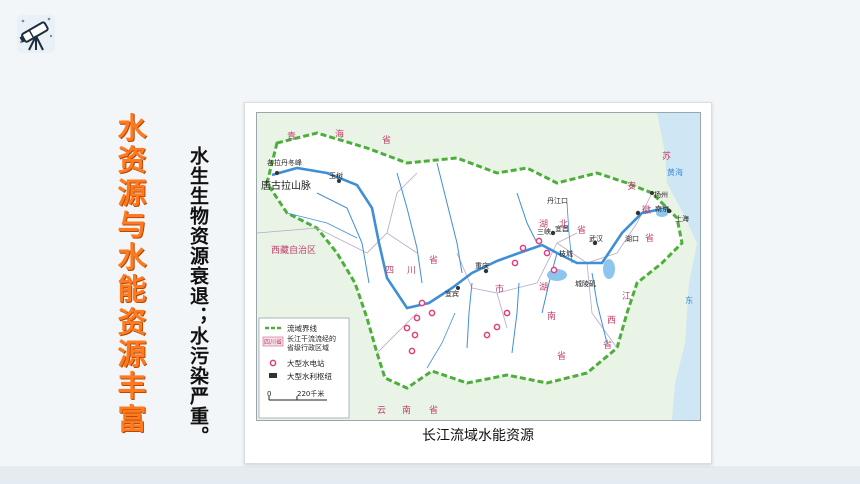 The width and height of the screenshot is (860, 484). Describe the element at coordinates (132, 386) in the screenshot. I see `title-char: 丰` at that location.